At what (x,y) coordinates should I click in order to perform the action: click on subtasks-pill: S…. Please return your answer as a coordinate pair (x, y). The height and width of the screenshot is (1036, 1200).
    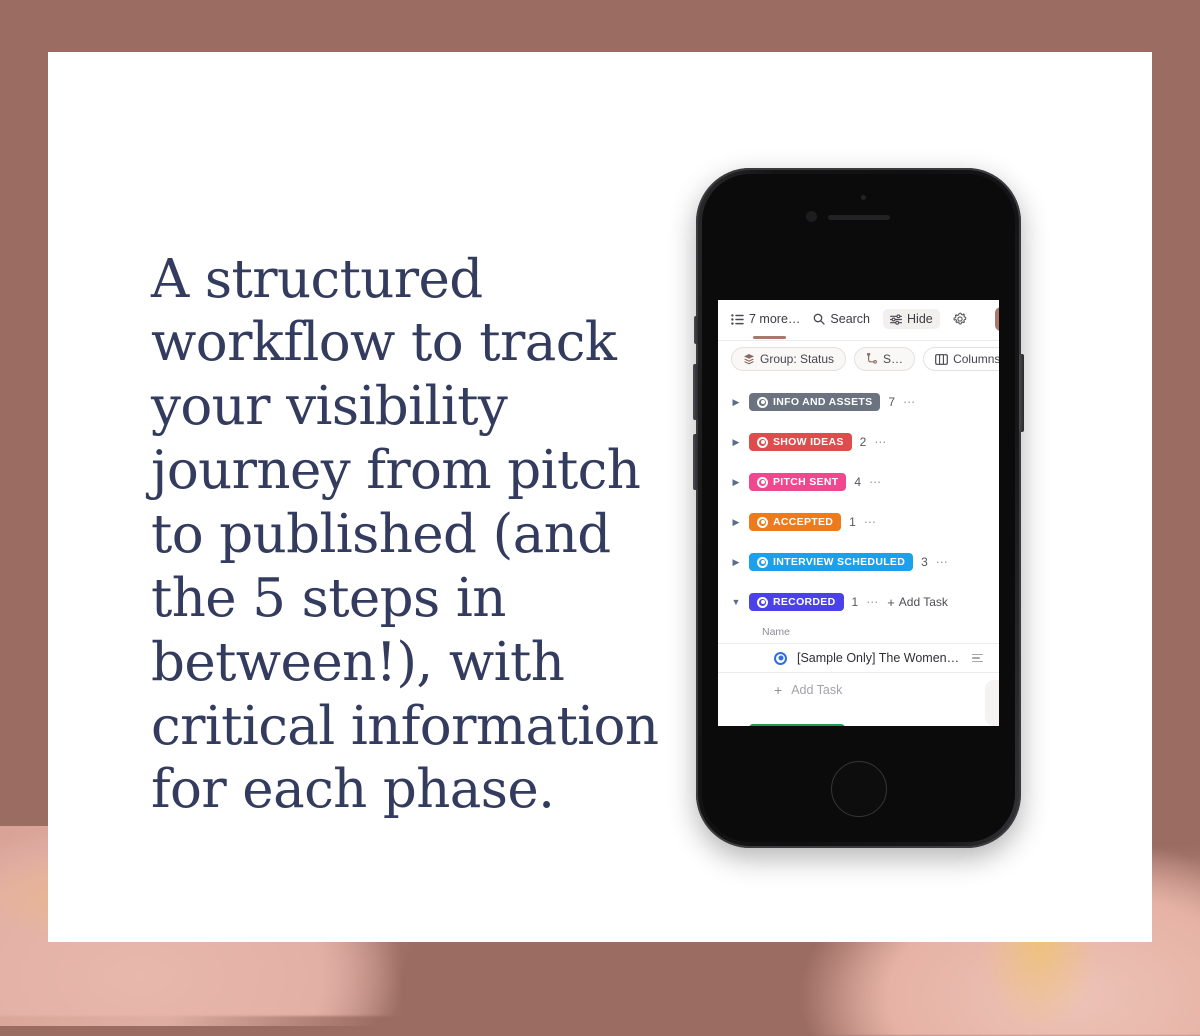
    Looking at the image, I should click on (885, 359).